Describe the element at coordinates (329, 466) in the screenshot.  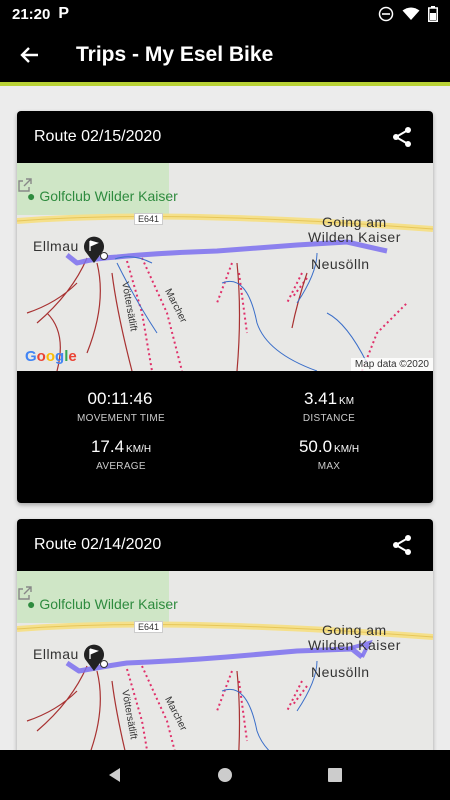
I see `stat-label: MAX` at that location.